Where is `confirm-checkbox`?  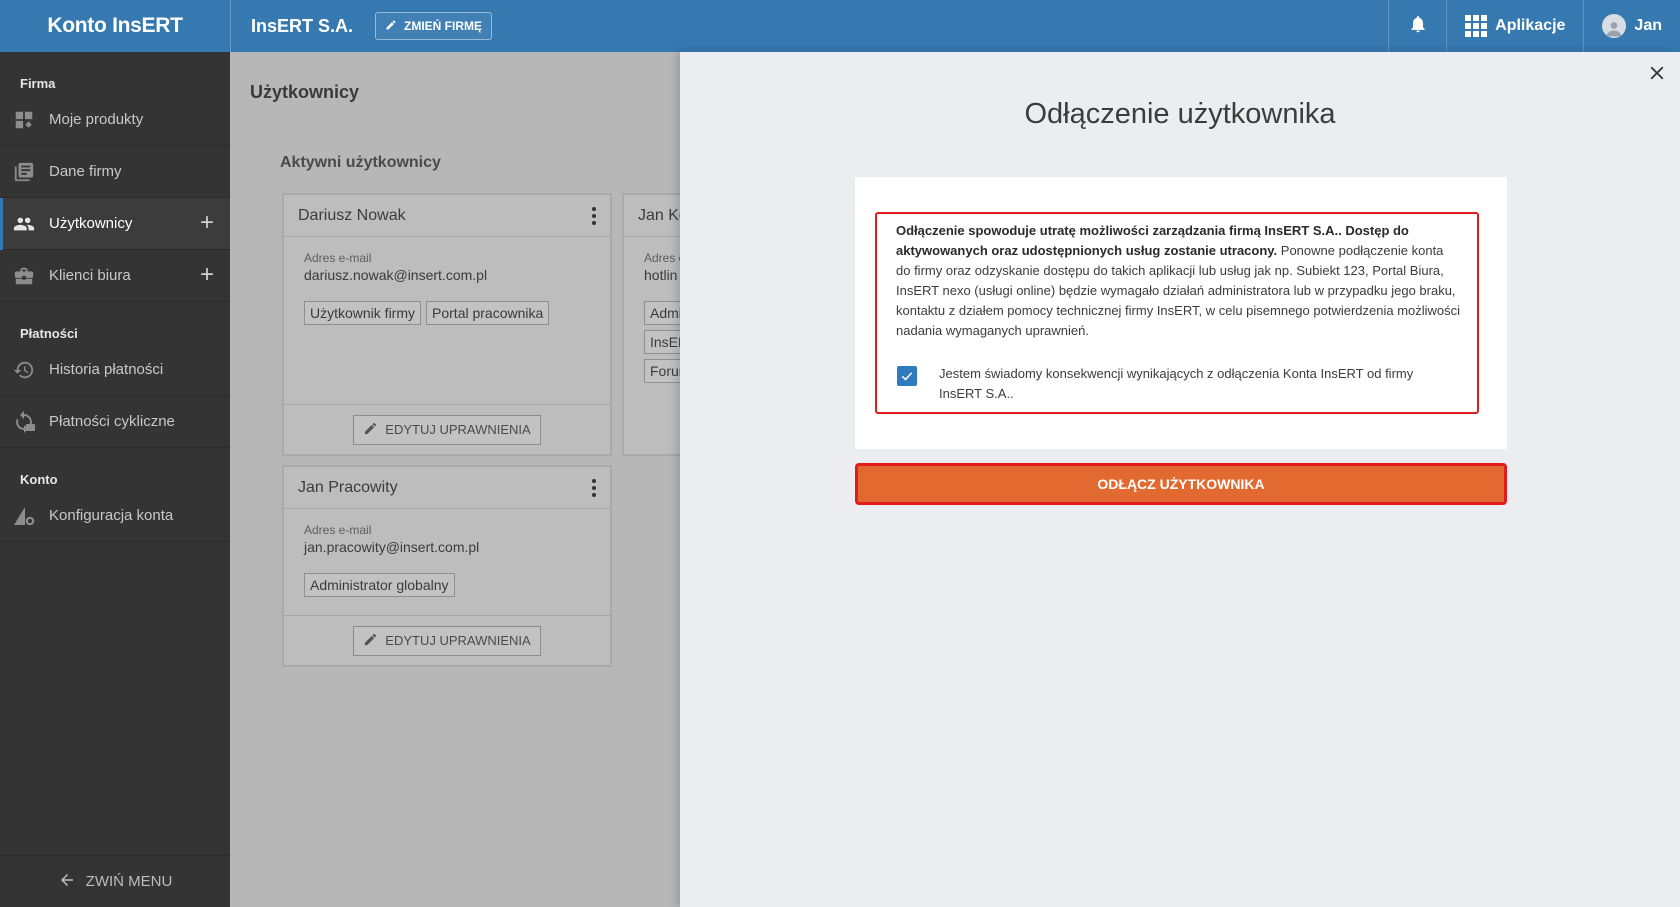 confirm-checkbox is located at coordinates (907, 376).